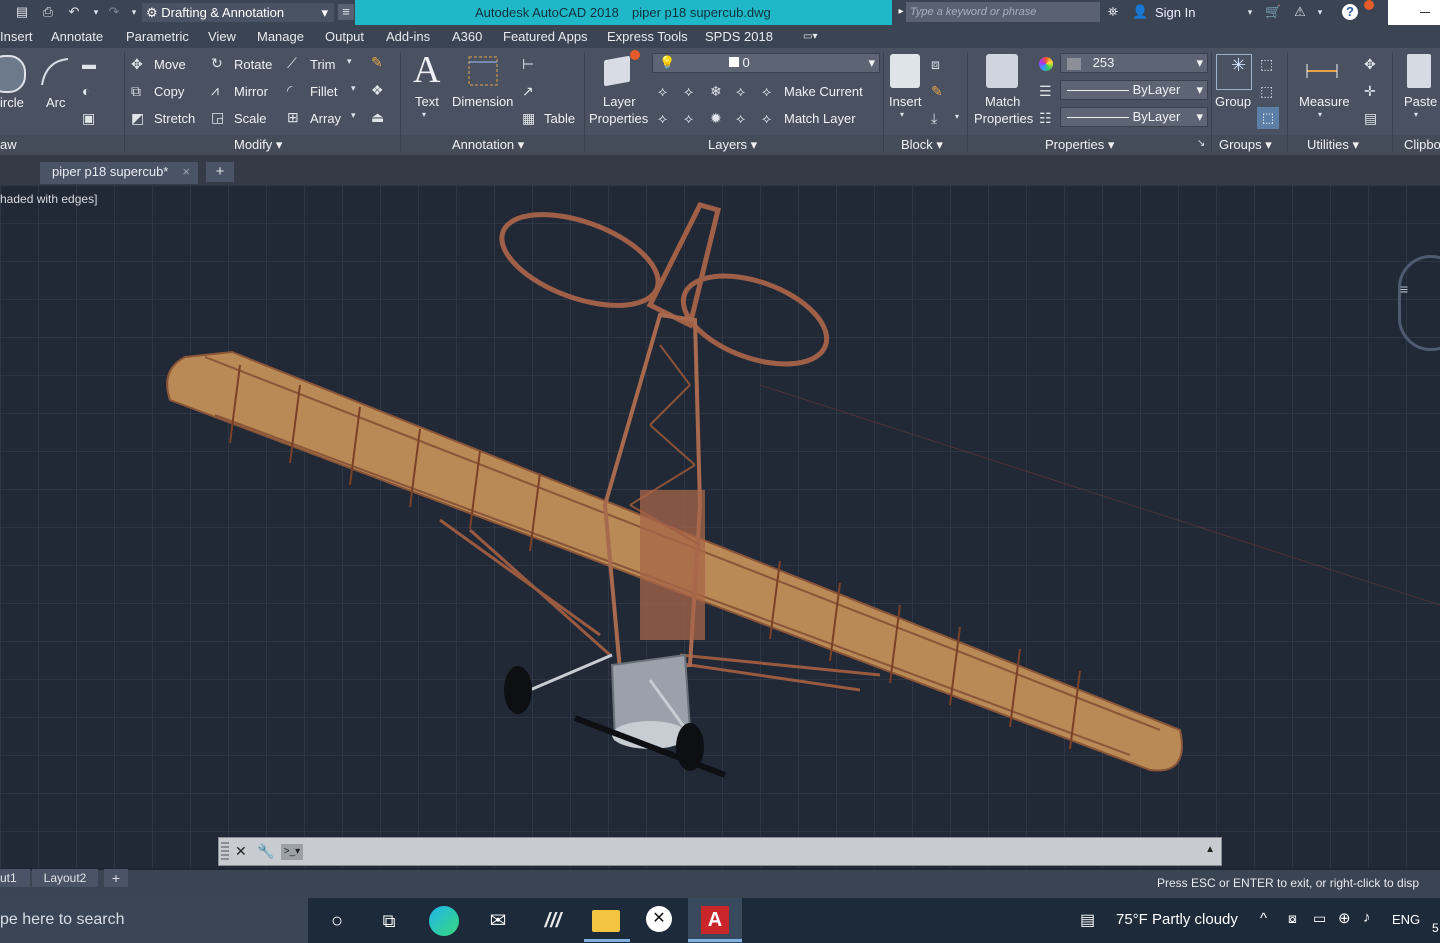  What do you see at coordinates (732, 145) in the screenshot?
I see `layers-panel-title: Layers ▾` at bounding box center [732, 145].